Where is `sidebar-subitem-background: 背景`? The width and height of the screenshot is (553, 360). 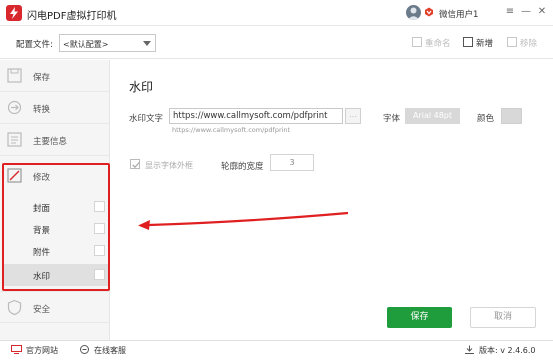 sidebar-subitem-background: 背景 is located at coordinates (55, 229).